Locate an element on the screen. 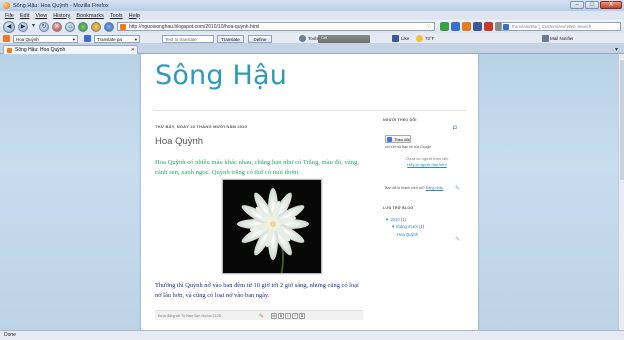  tools-menu: Tools is located at coordinates (313, 38).